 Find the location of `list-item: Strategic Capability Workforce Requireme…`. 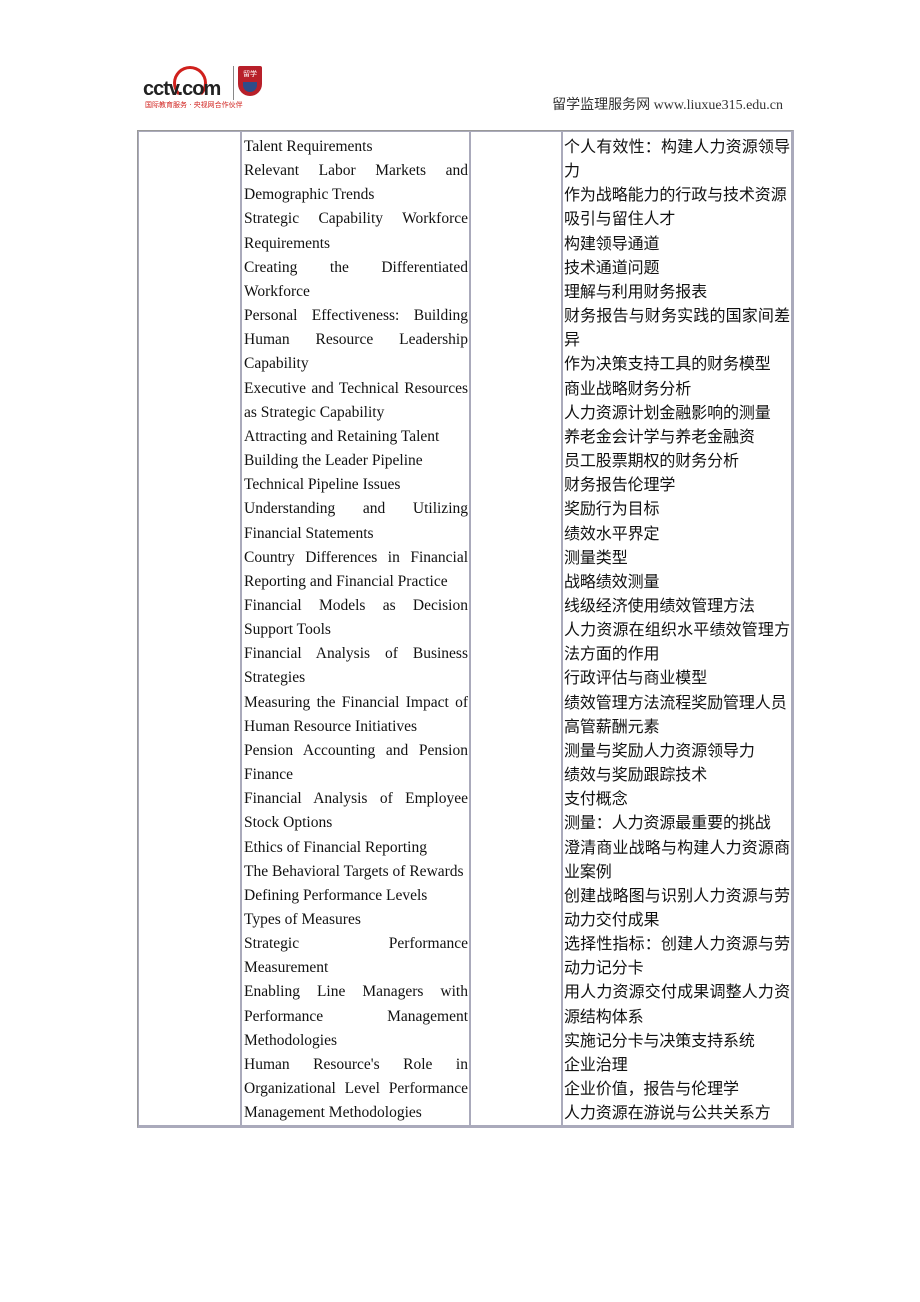

list-item: Strategic Capability Workforce Requireme… is located at coordinates (356, 231).